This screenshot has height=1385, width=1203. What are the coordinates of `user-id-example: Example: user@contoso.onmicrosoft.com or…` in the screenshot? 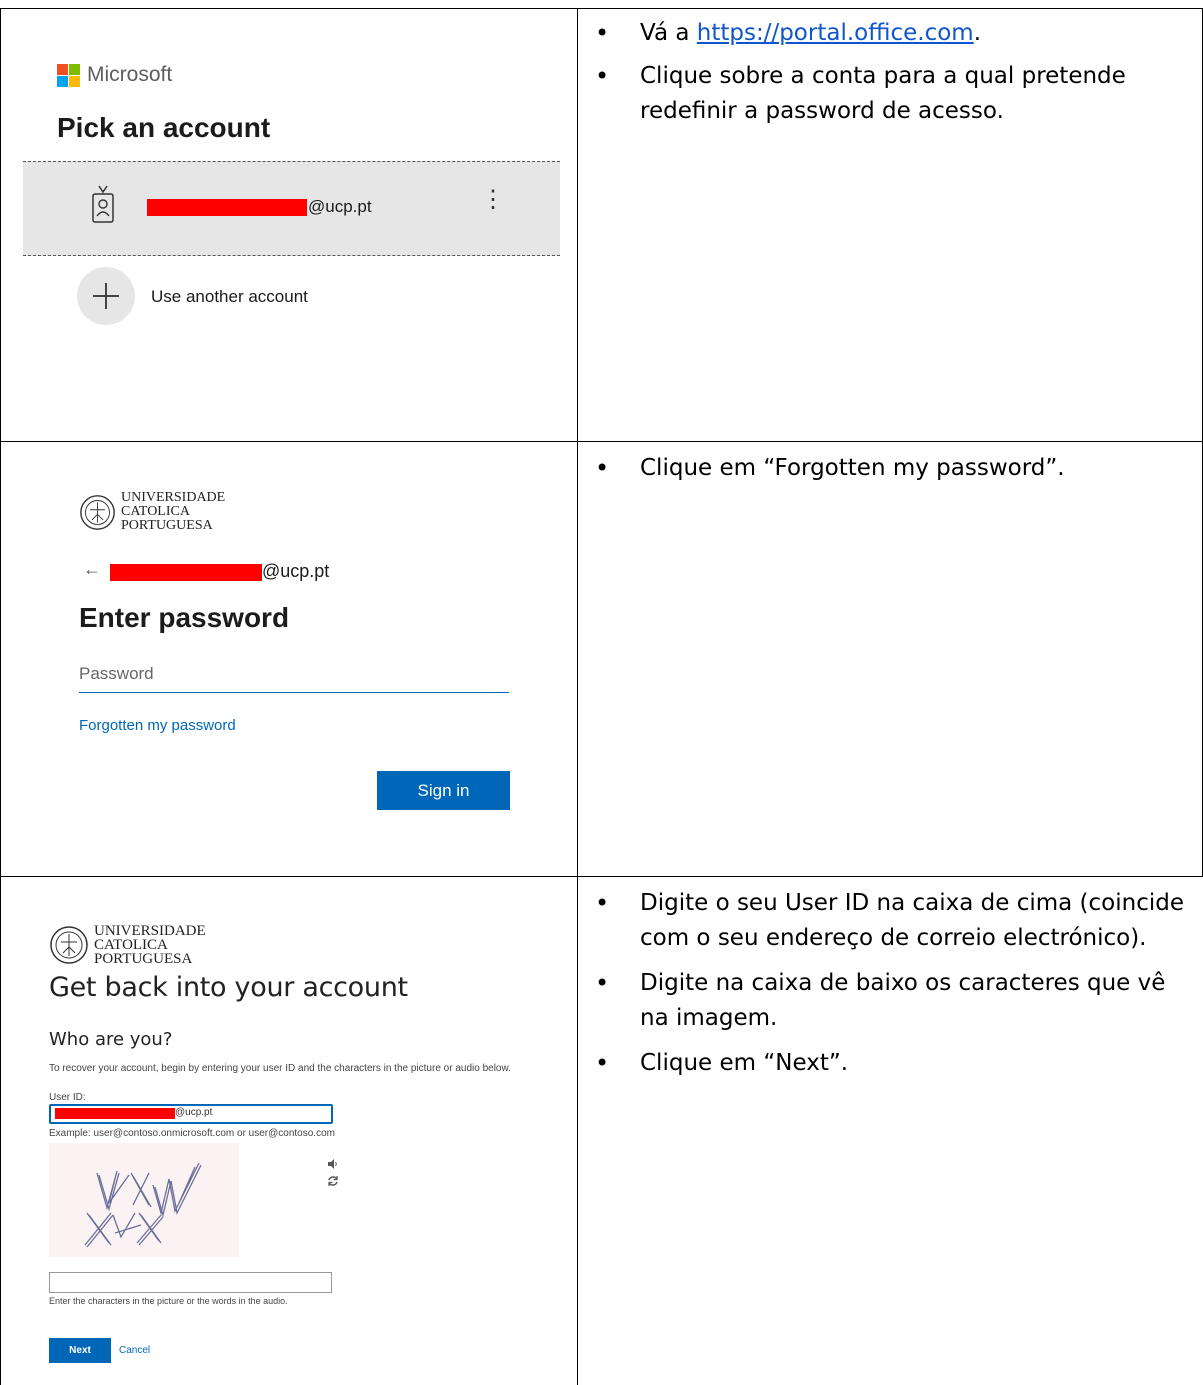 It's located at (192, 1133).